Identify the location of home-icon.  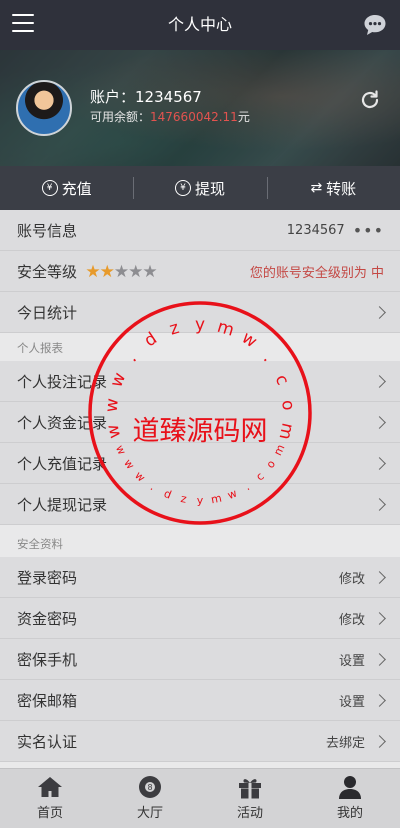
(50, 787).